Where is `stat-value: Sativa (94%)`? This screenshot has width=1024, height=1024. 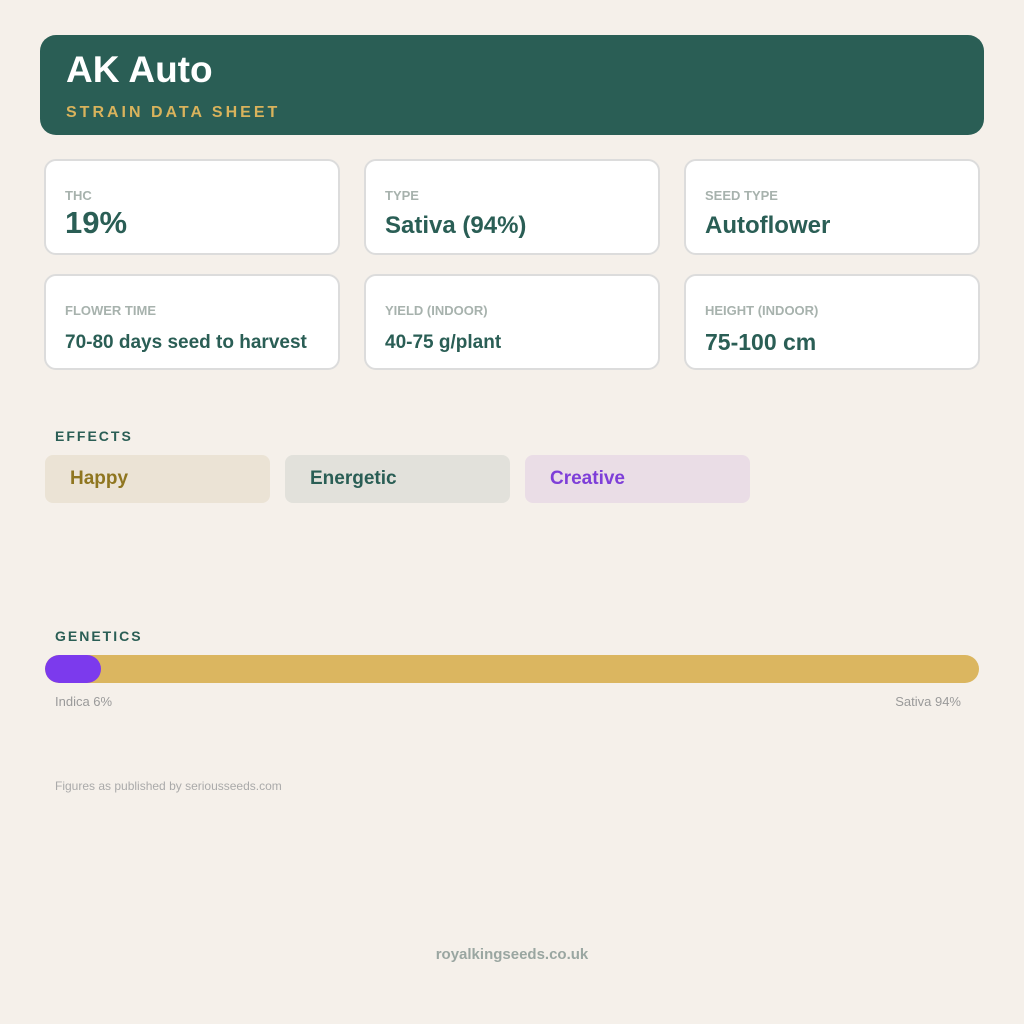
stat-value: Sativa (94%) is located at coordinates (456, 225).